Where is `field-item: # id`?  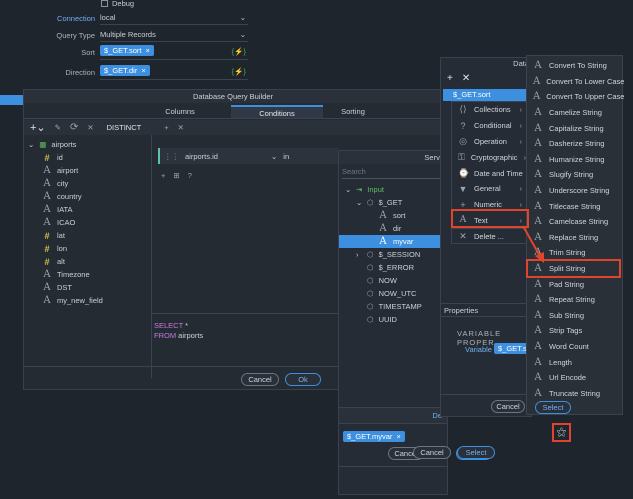 field-item: # id is located at coordinates (87, 157).